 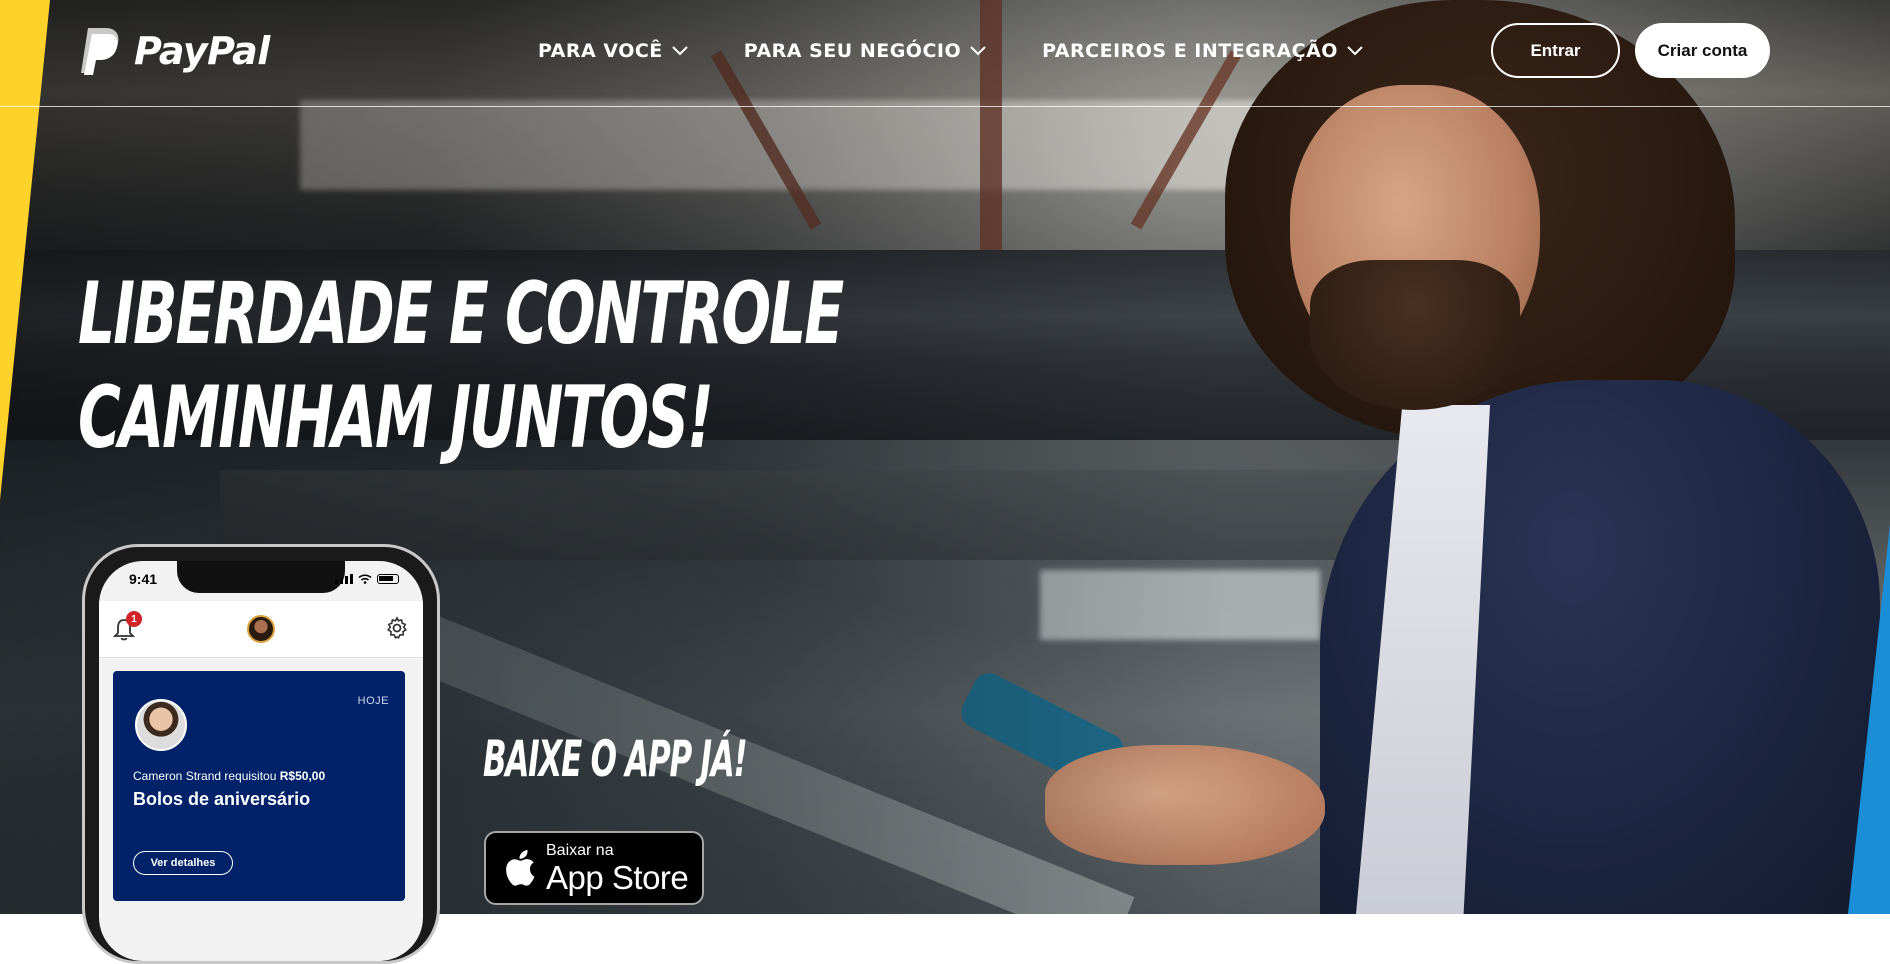 I want to click on request-sender: Cameron Strand requisitou, so click(x=205, y=776).